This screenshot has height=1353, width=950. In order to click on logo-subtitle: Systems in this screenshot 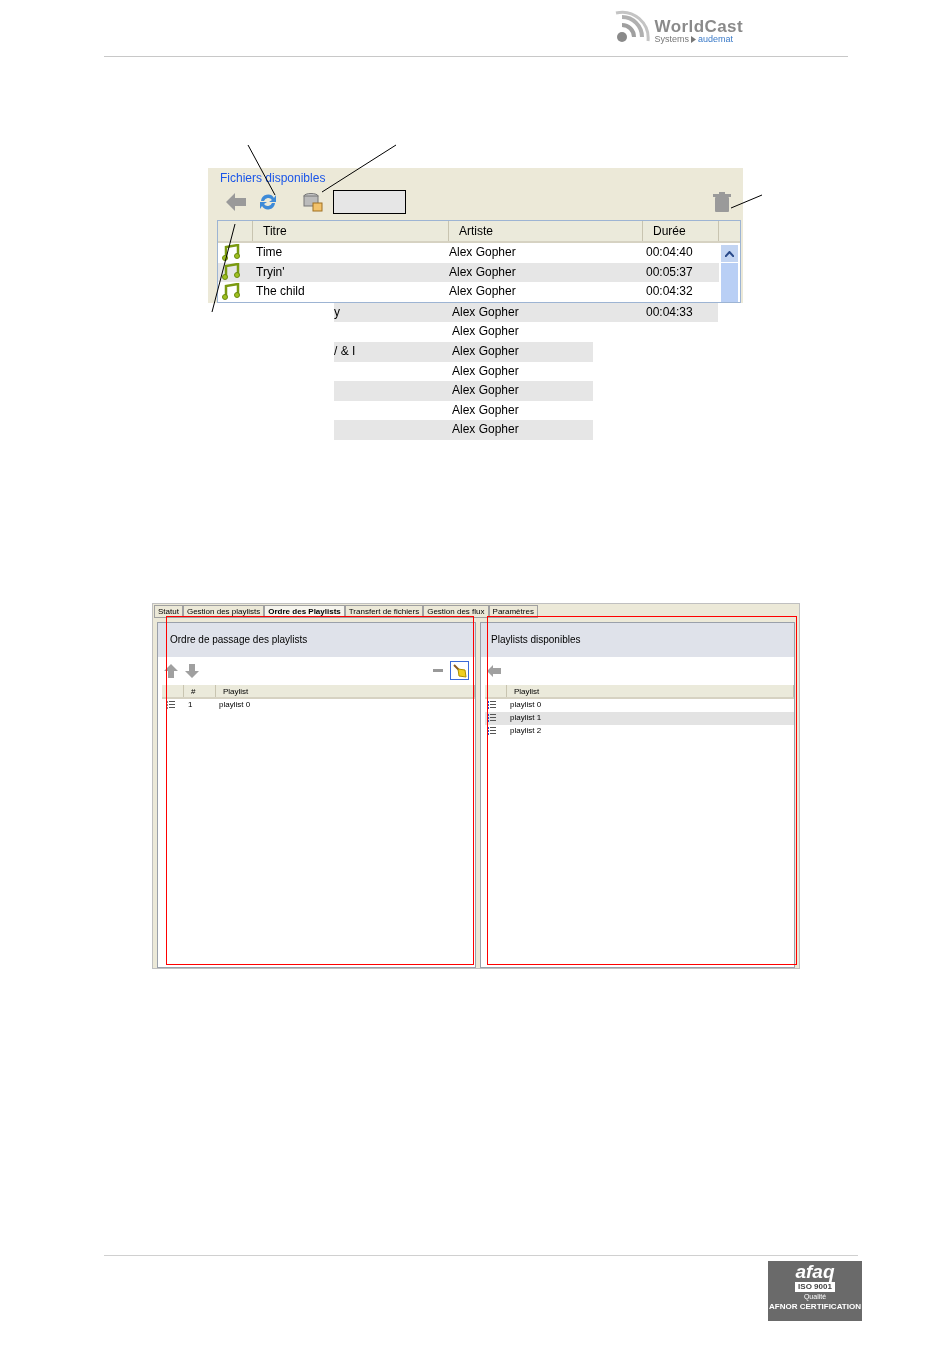, I will do `click(671, 39)`.